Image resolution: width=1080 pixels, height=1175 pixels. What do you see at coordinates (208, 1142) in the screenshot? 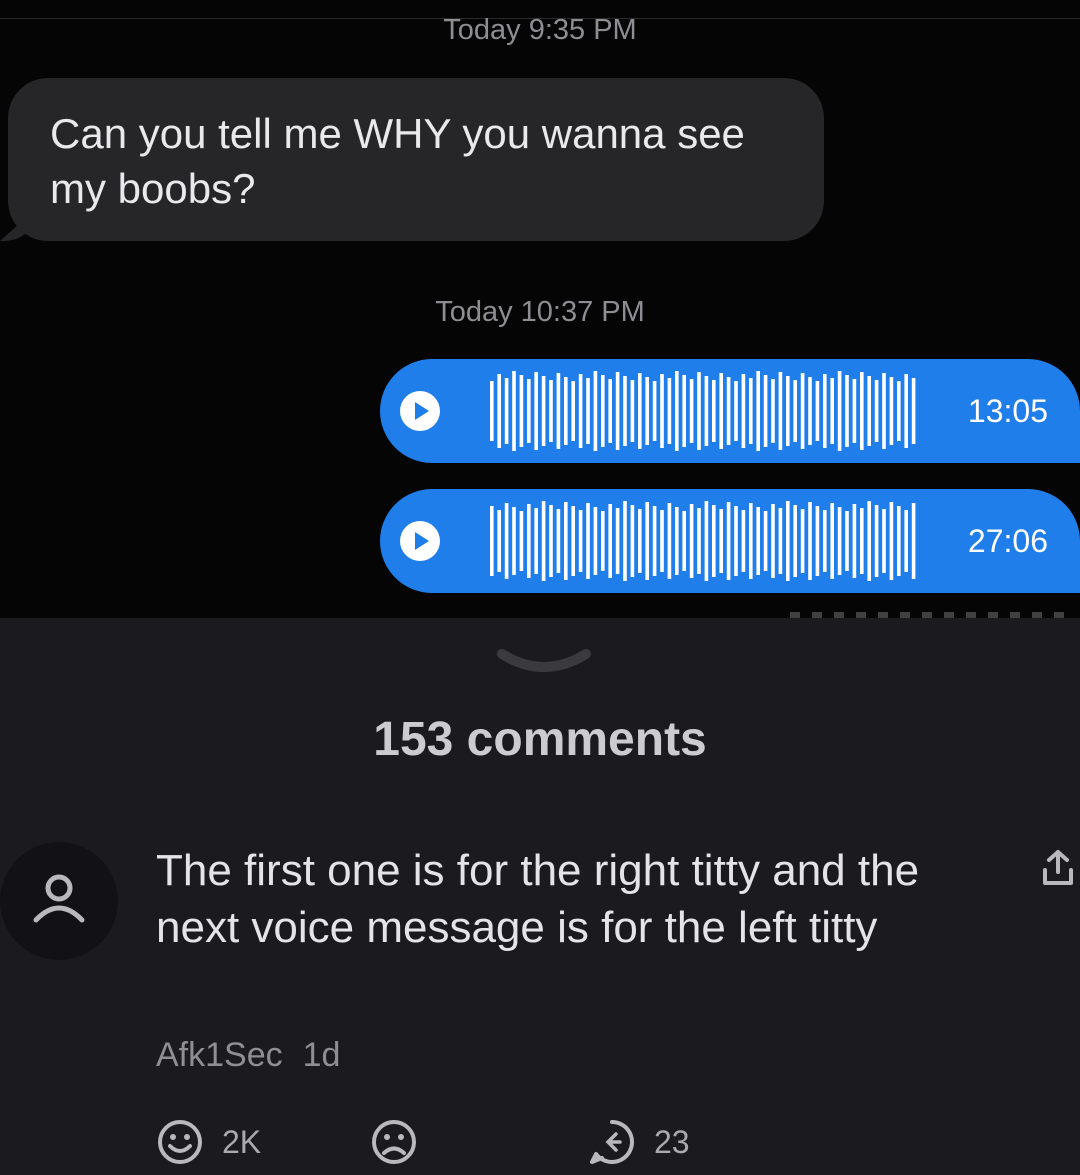
I see `like-reaction: 2K` at bounding box center [208, 1142].